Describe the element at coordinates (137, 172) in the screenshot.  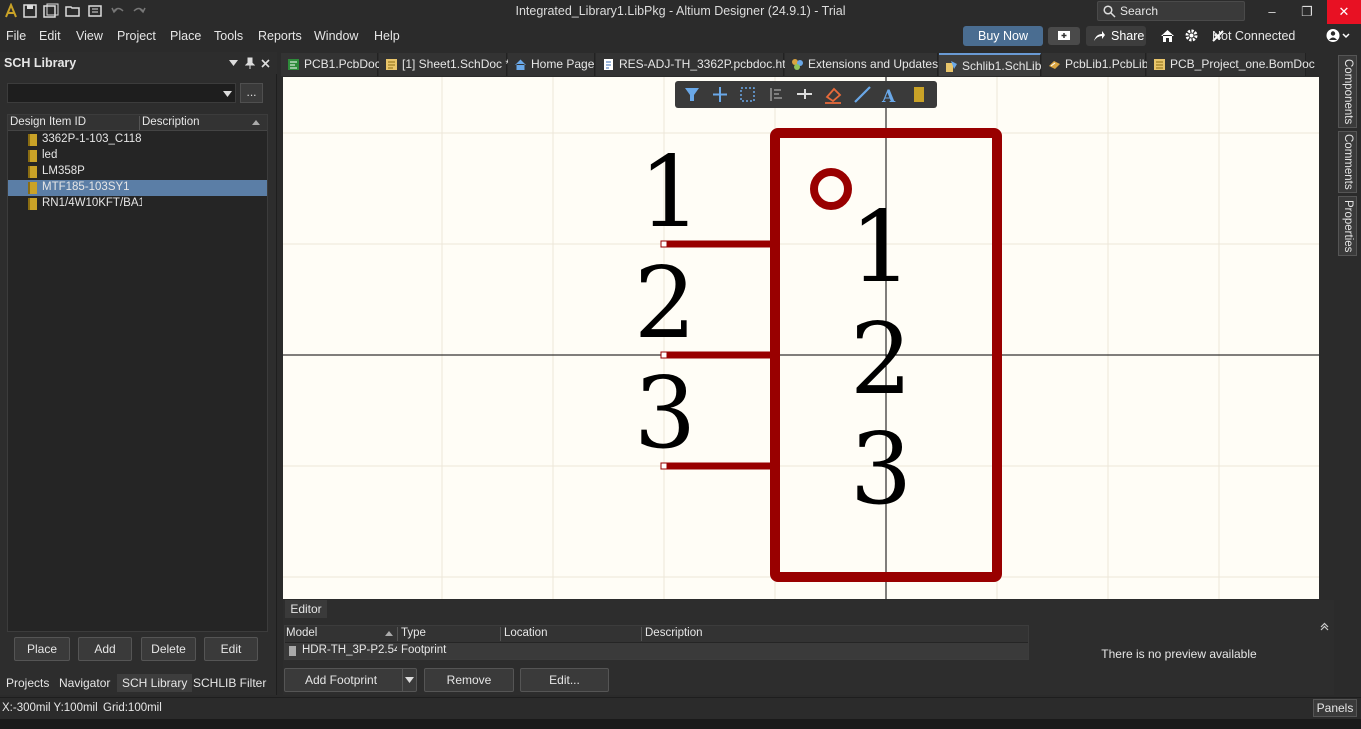
I see `list-item: LM358P` at that location.